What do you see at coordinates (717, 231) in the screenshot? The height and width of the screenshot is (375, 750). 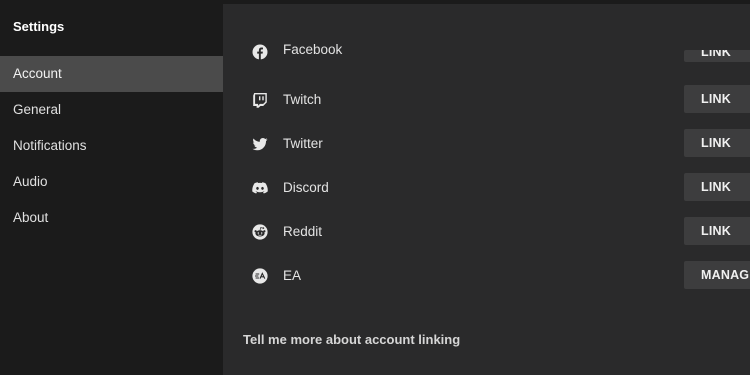 I see `link-button-reddit: LINK` at bounding box center [717, 231].